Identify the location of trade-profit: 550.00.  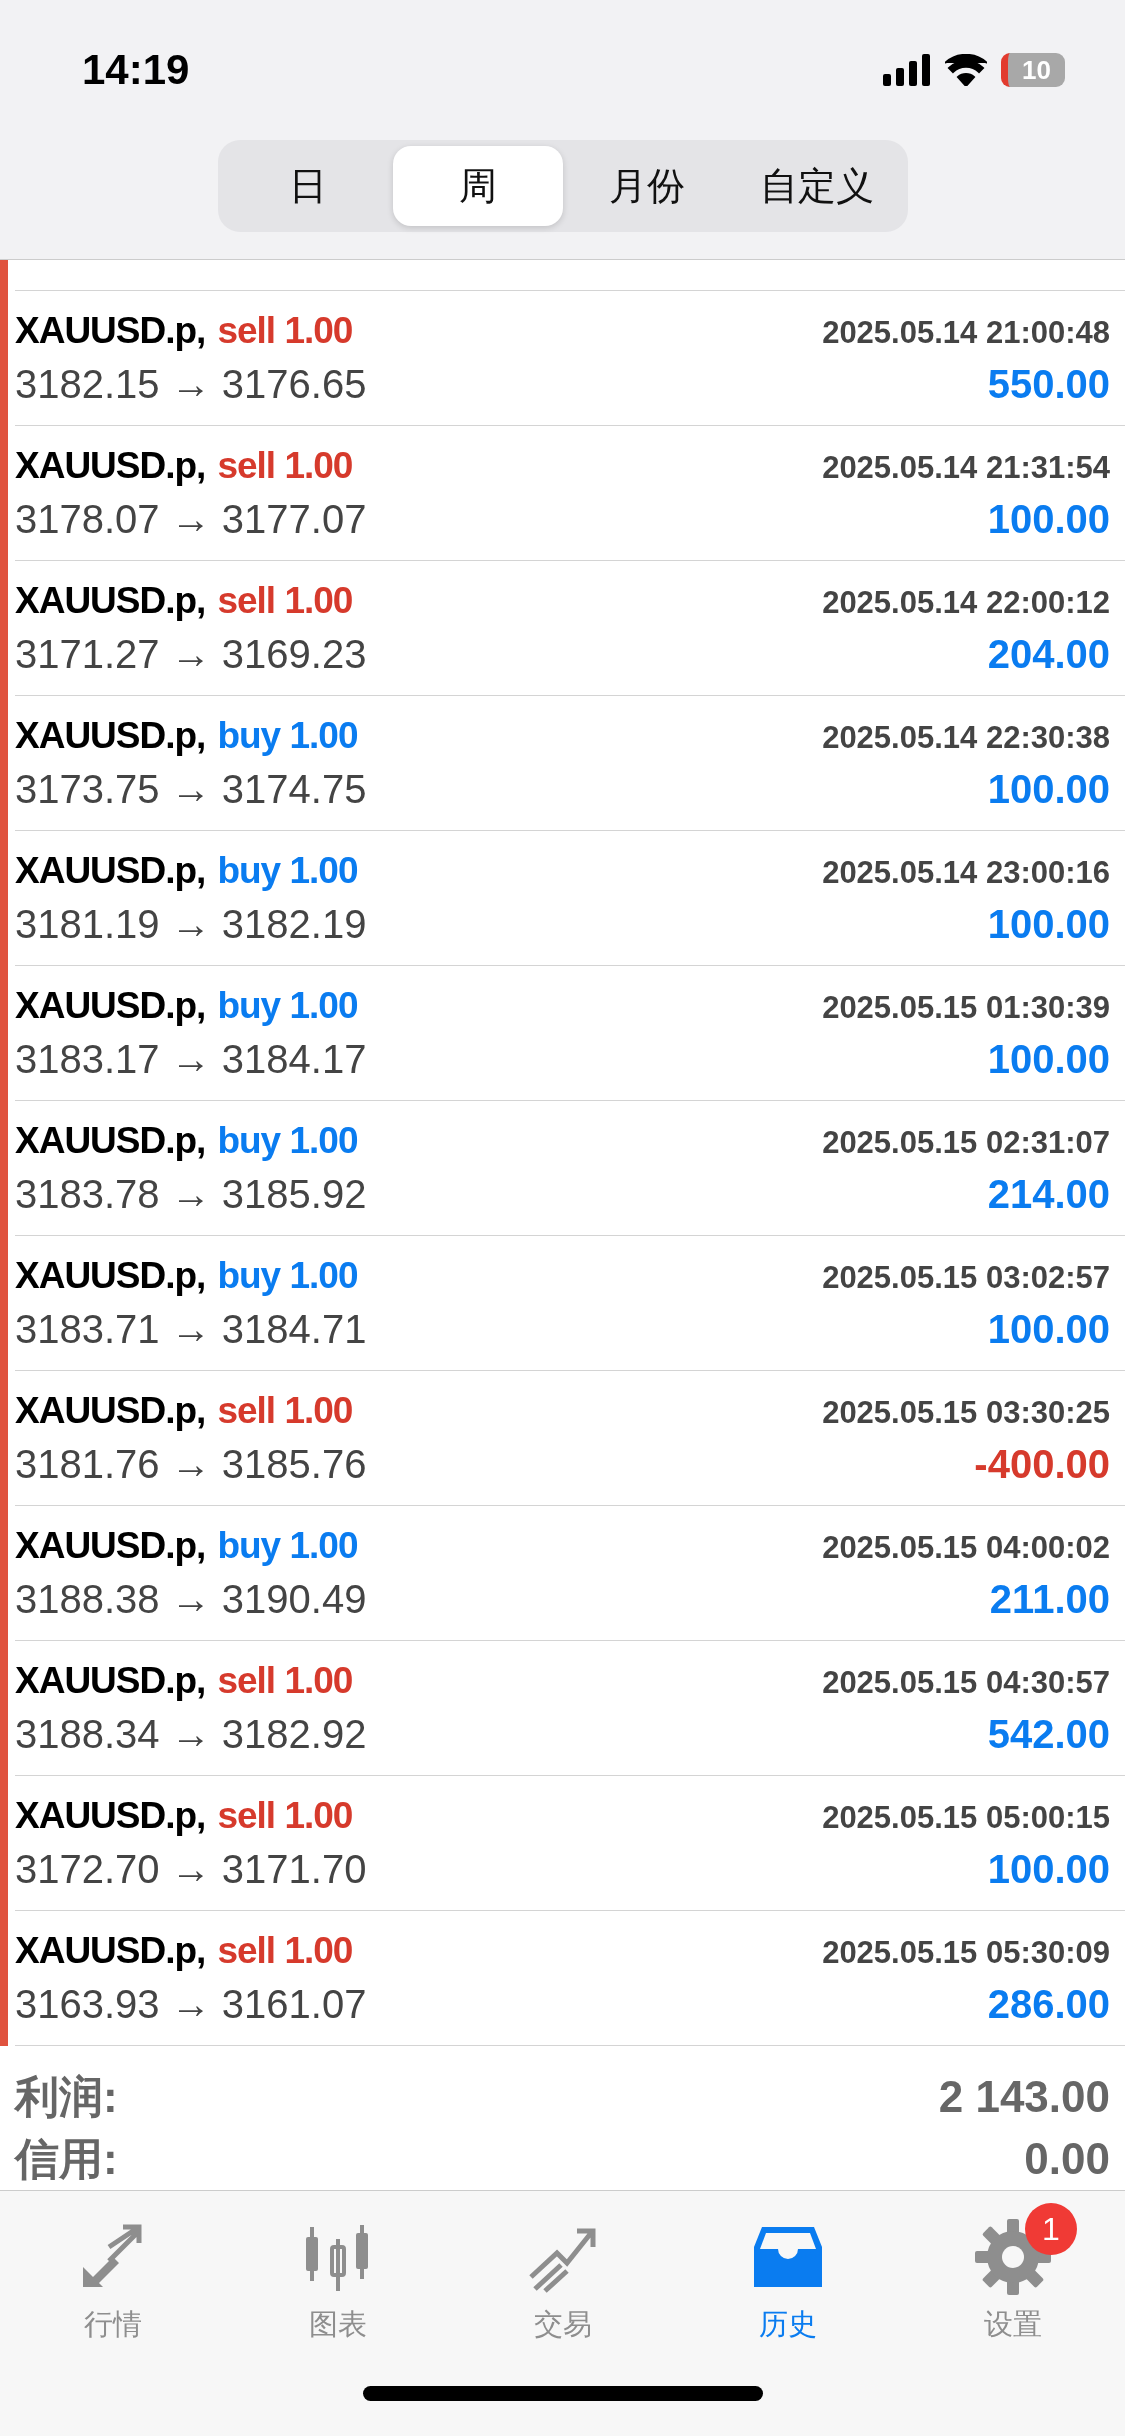
(1048, 384).